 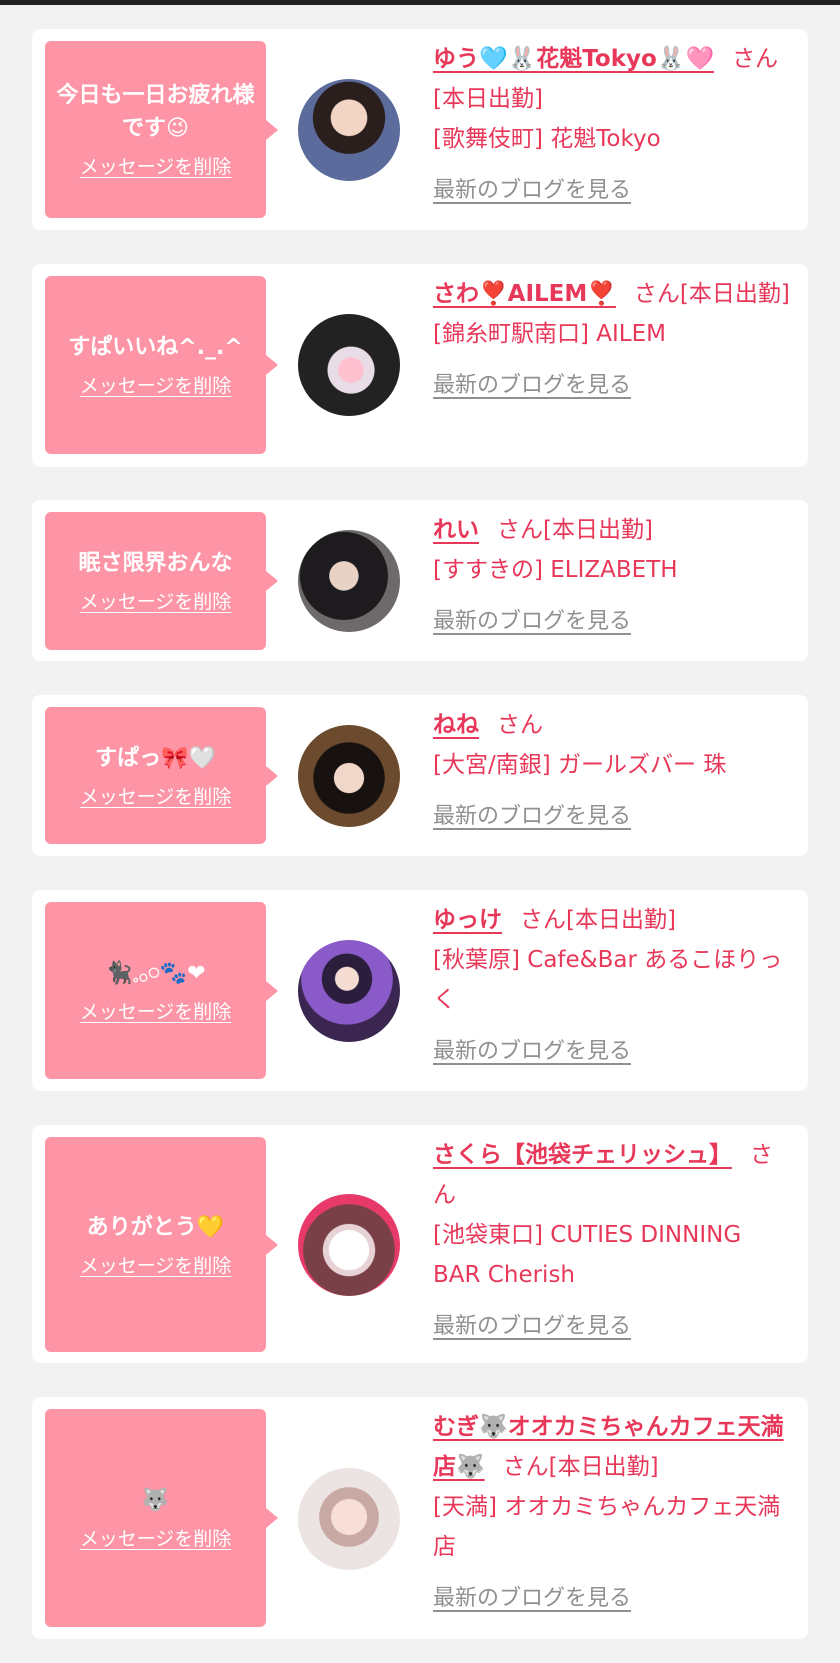 What do you see at coordinates (580, 765) in the screenshot?
I see `shop-name: [大宮/南銀] ガールズバー 珠` at bounding box center [580, 765].